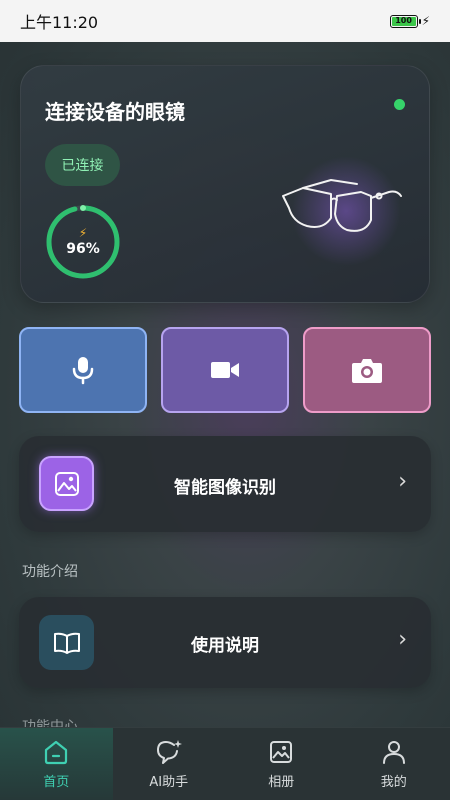 This screenshot has height=800, width=450. I want to click on home-icon, so click(56, 752).